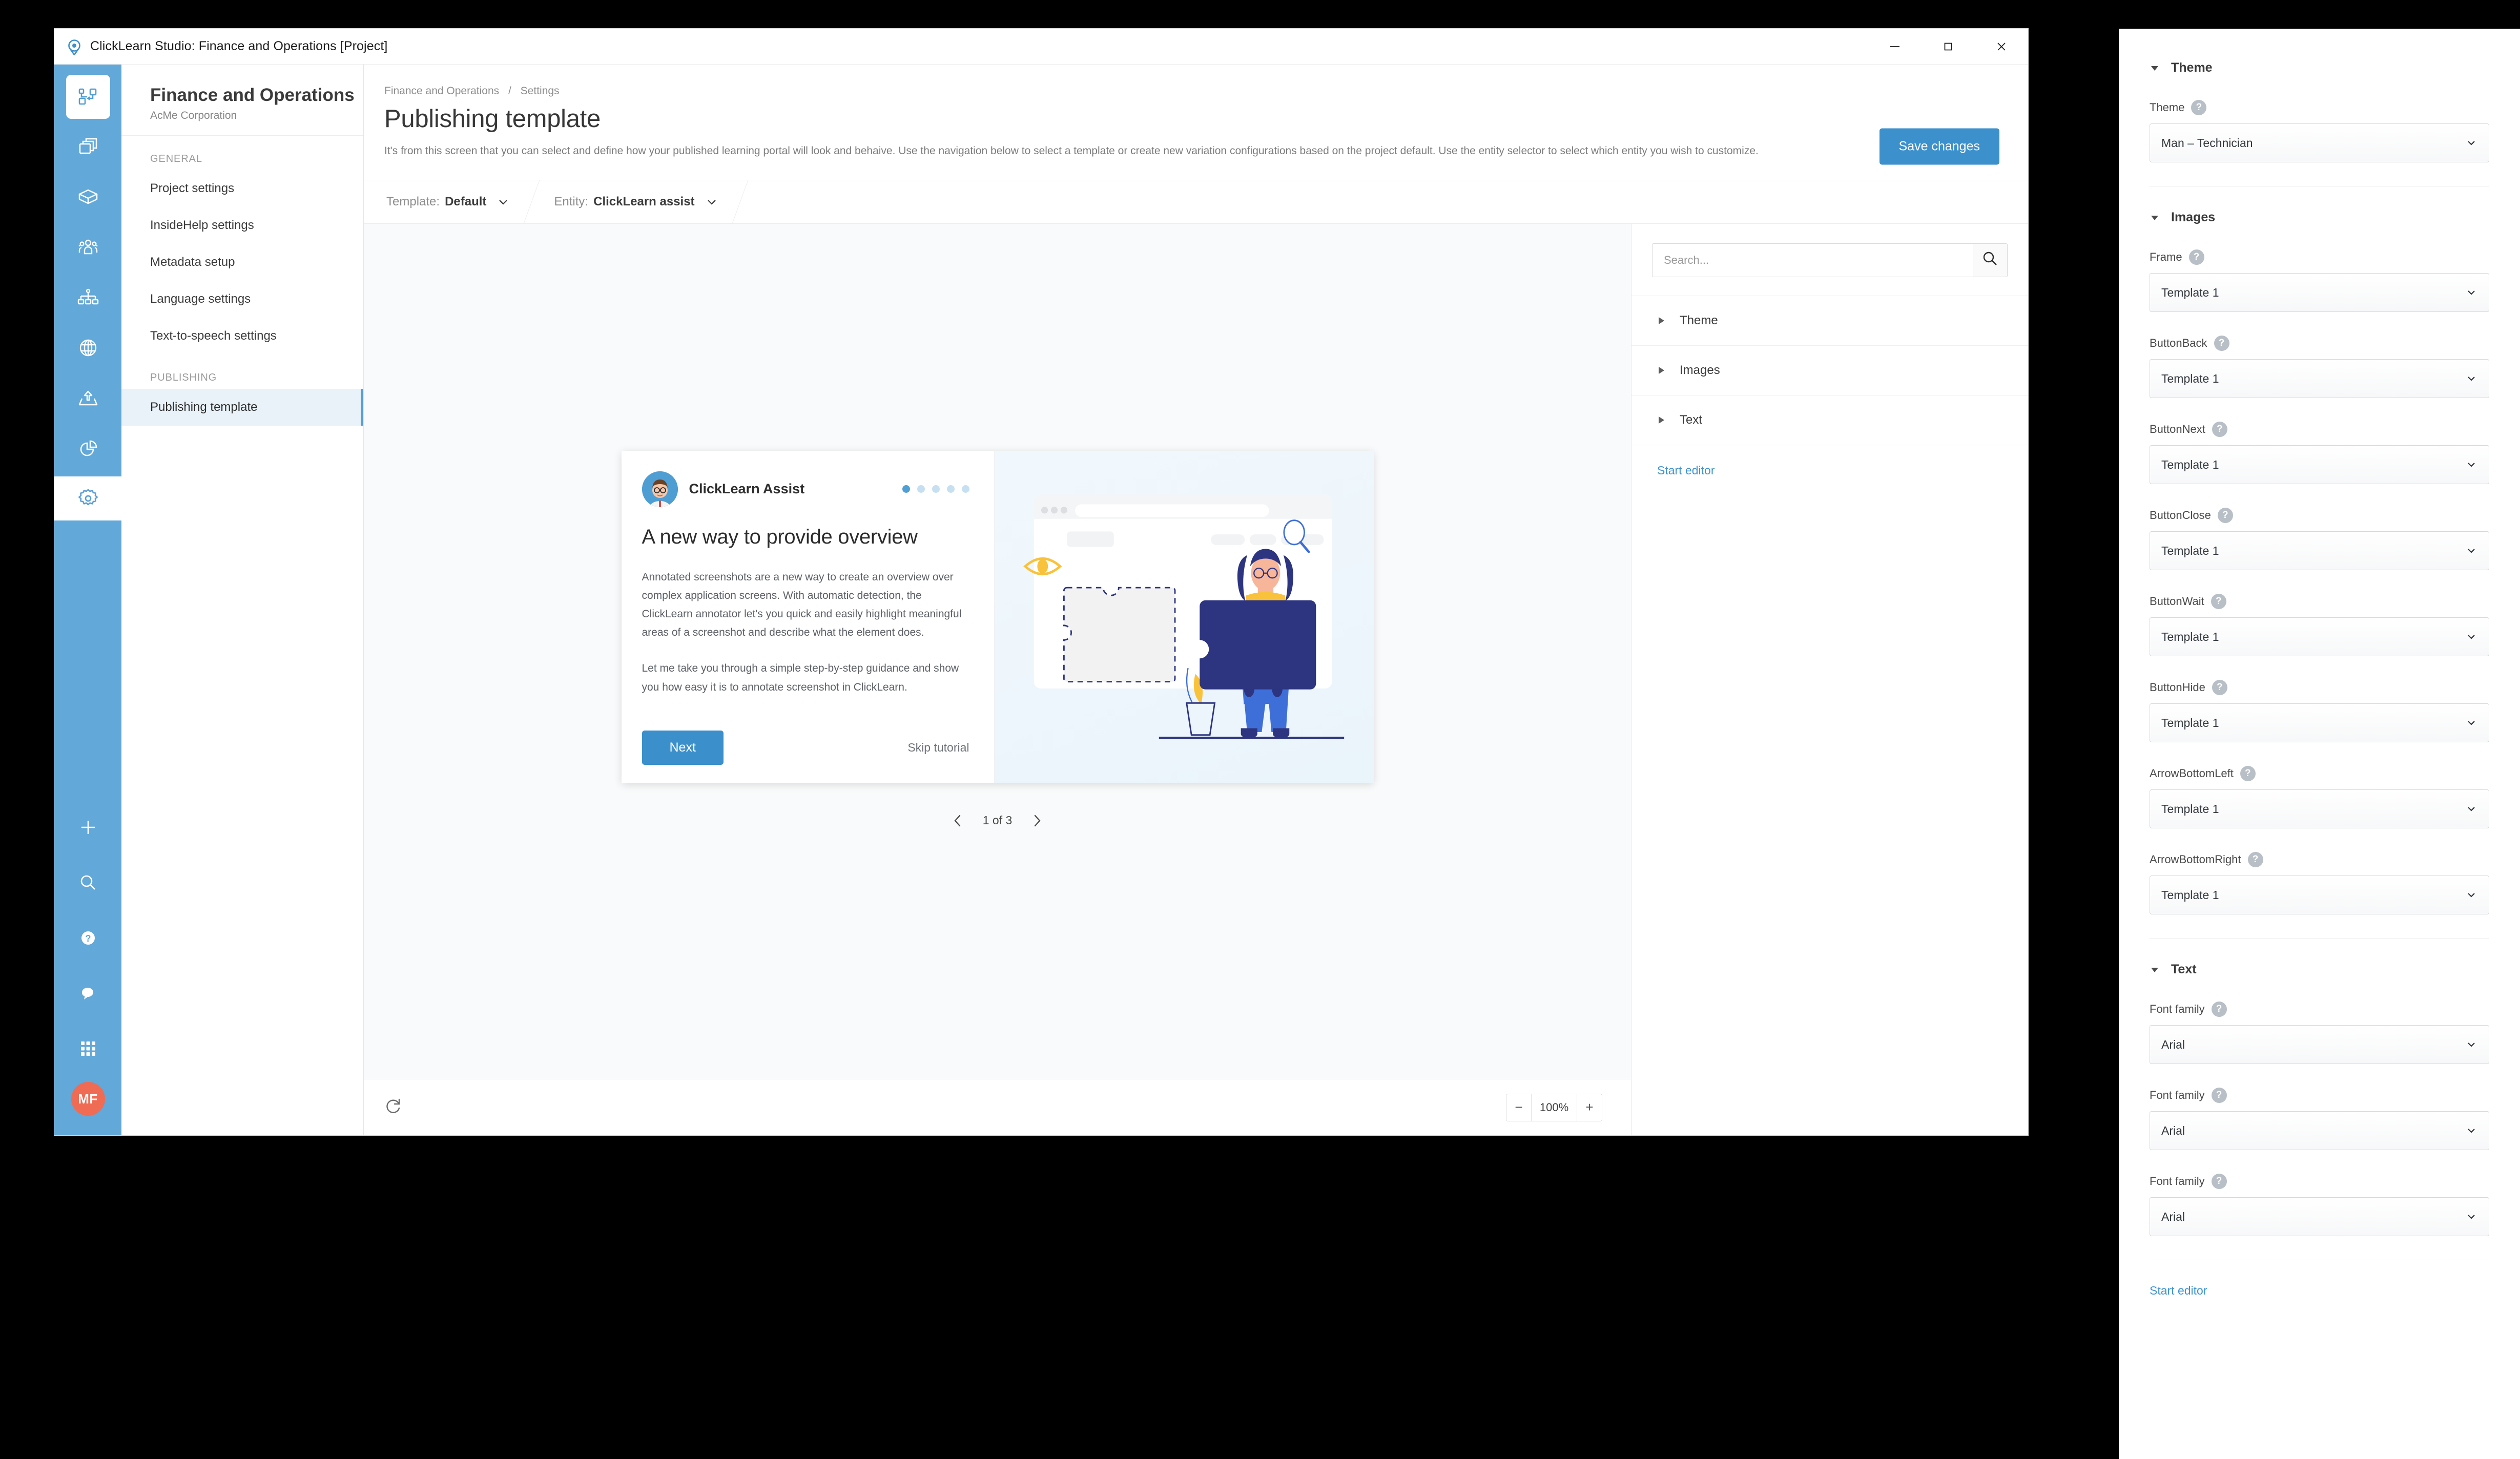  What do you see at coordinates (1184, 616) in the screenshot?
I see `preview-card-illustration-pane` at bounding box center [1184, 616].